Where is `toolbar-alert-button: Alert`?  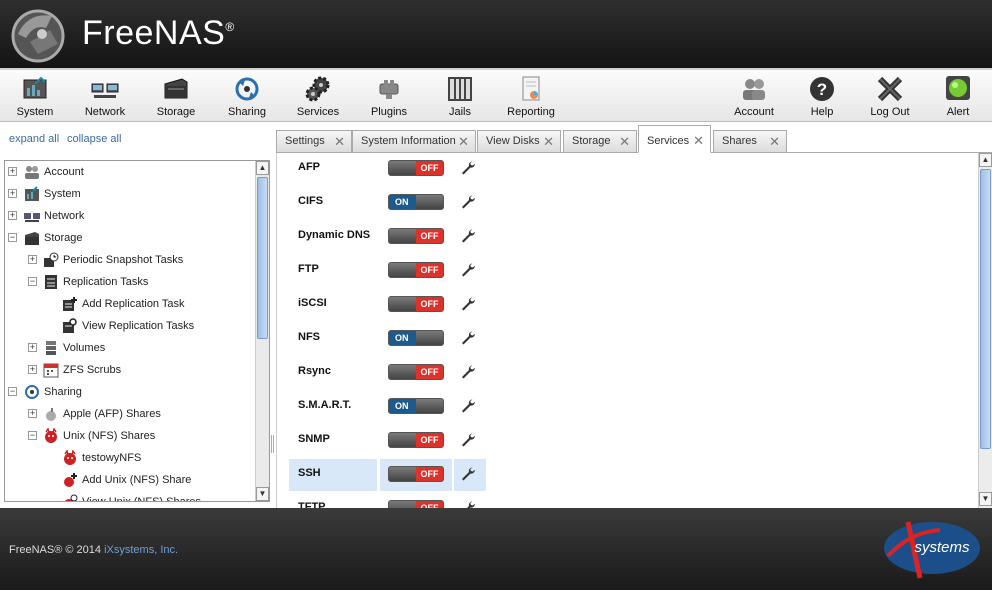
toolbar-alert-button: Alert is located at coordinates (958, 97).